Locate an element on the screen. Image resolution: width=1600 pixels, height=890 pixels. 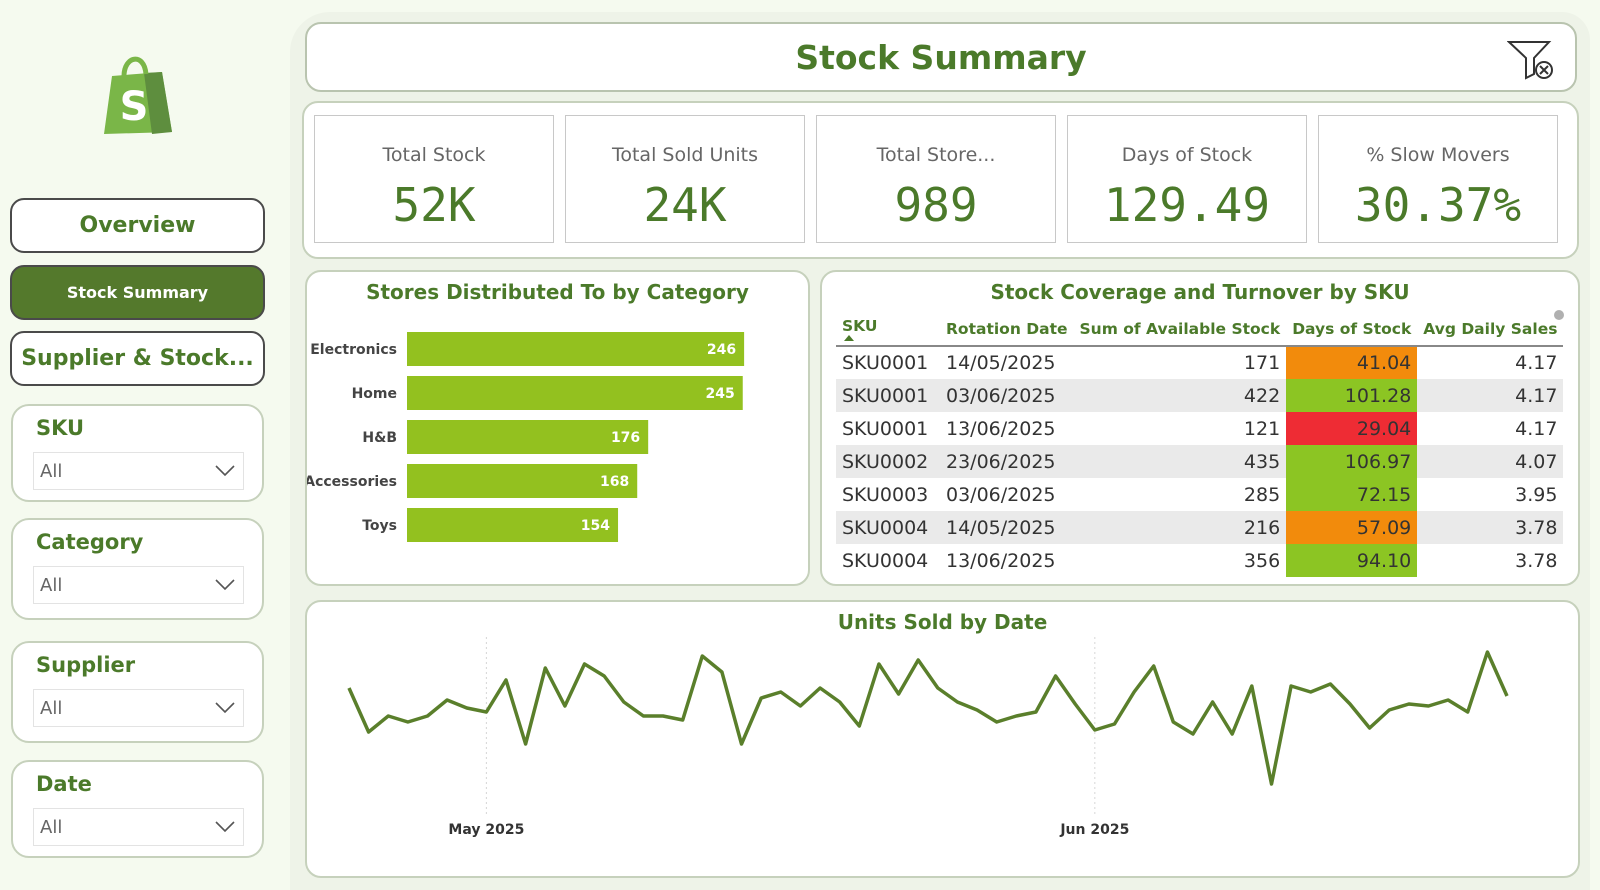
column-header-available-stock: Sum of Available Stock is located at coordinates (1180, 329).